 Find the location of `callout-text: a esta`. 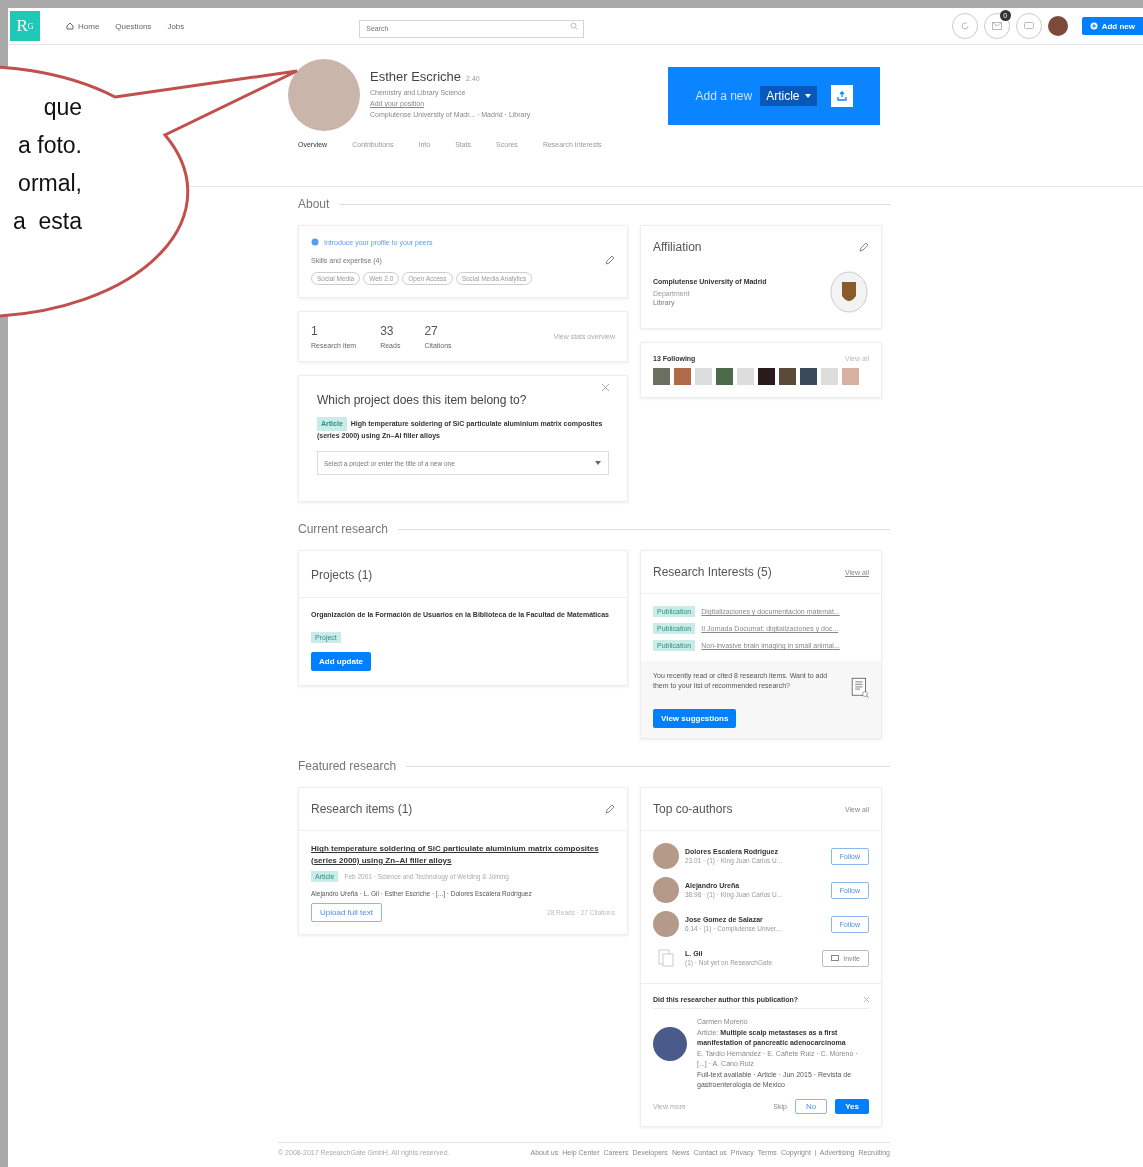

callout-text: a esta is located at coordinates (46, 221).